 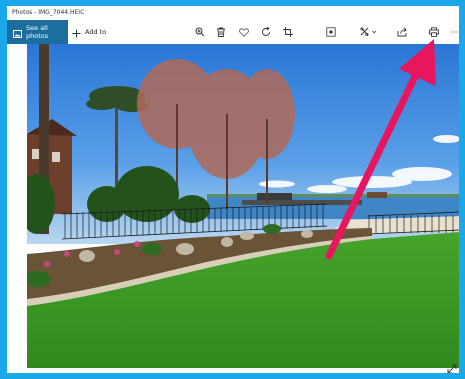 I want to click on annotation-arrow, so click(x=380, y=149).